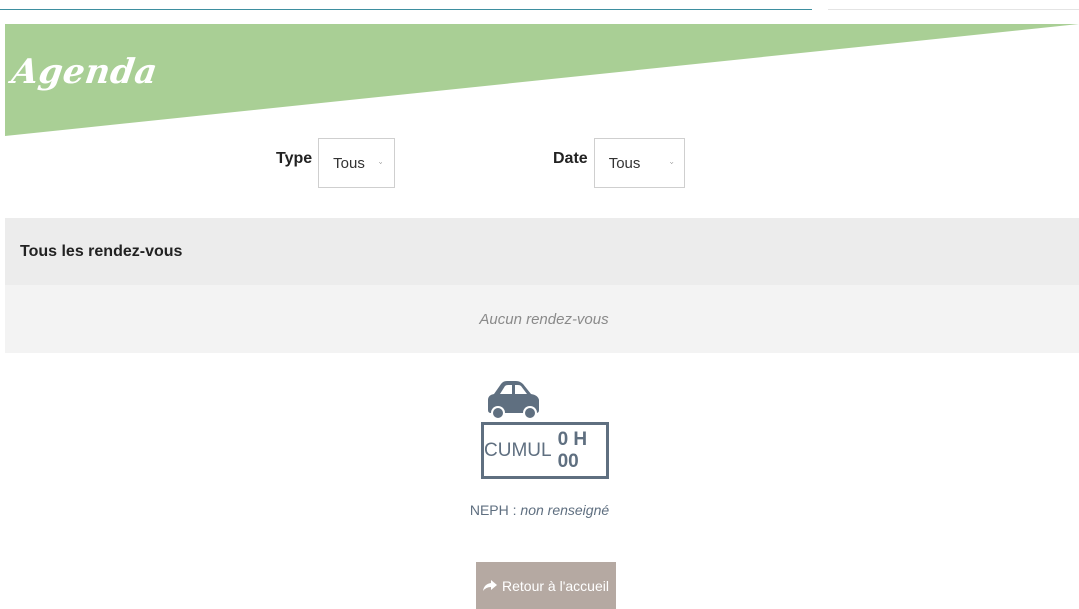  Describe the element at coordinates (542, 251) in the screenshot. I see `appointments-header: Tous les rendez-vous` at that location.